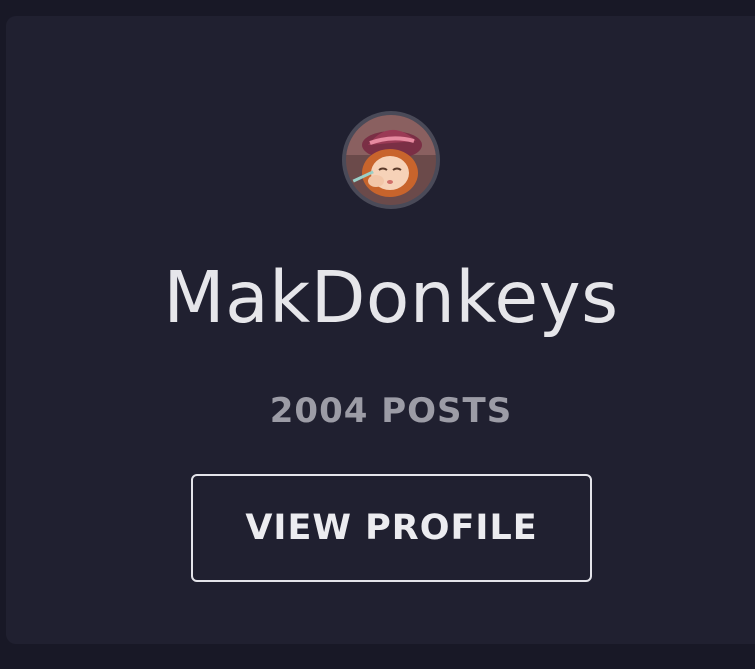 Image resolution: width=755 pixels, height=669 pixels. I want to click on avatar-anime-character-icon, so click(391, 160).